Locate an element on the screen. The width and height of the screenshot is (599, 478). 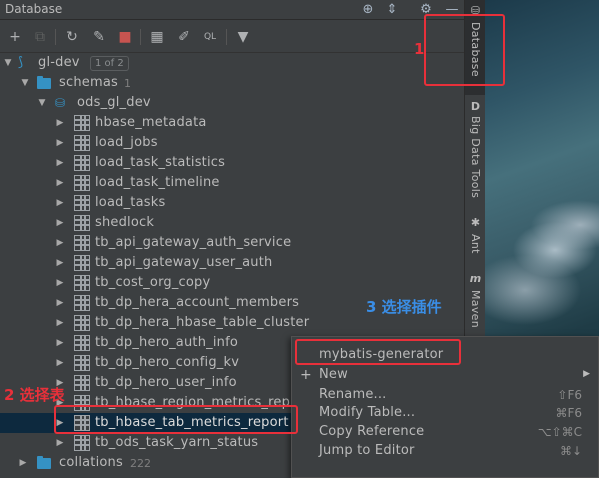
tree-node-schema: ▼ ⛁ ods_gl_dev is located at coordinates (232, 103).